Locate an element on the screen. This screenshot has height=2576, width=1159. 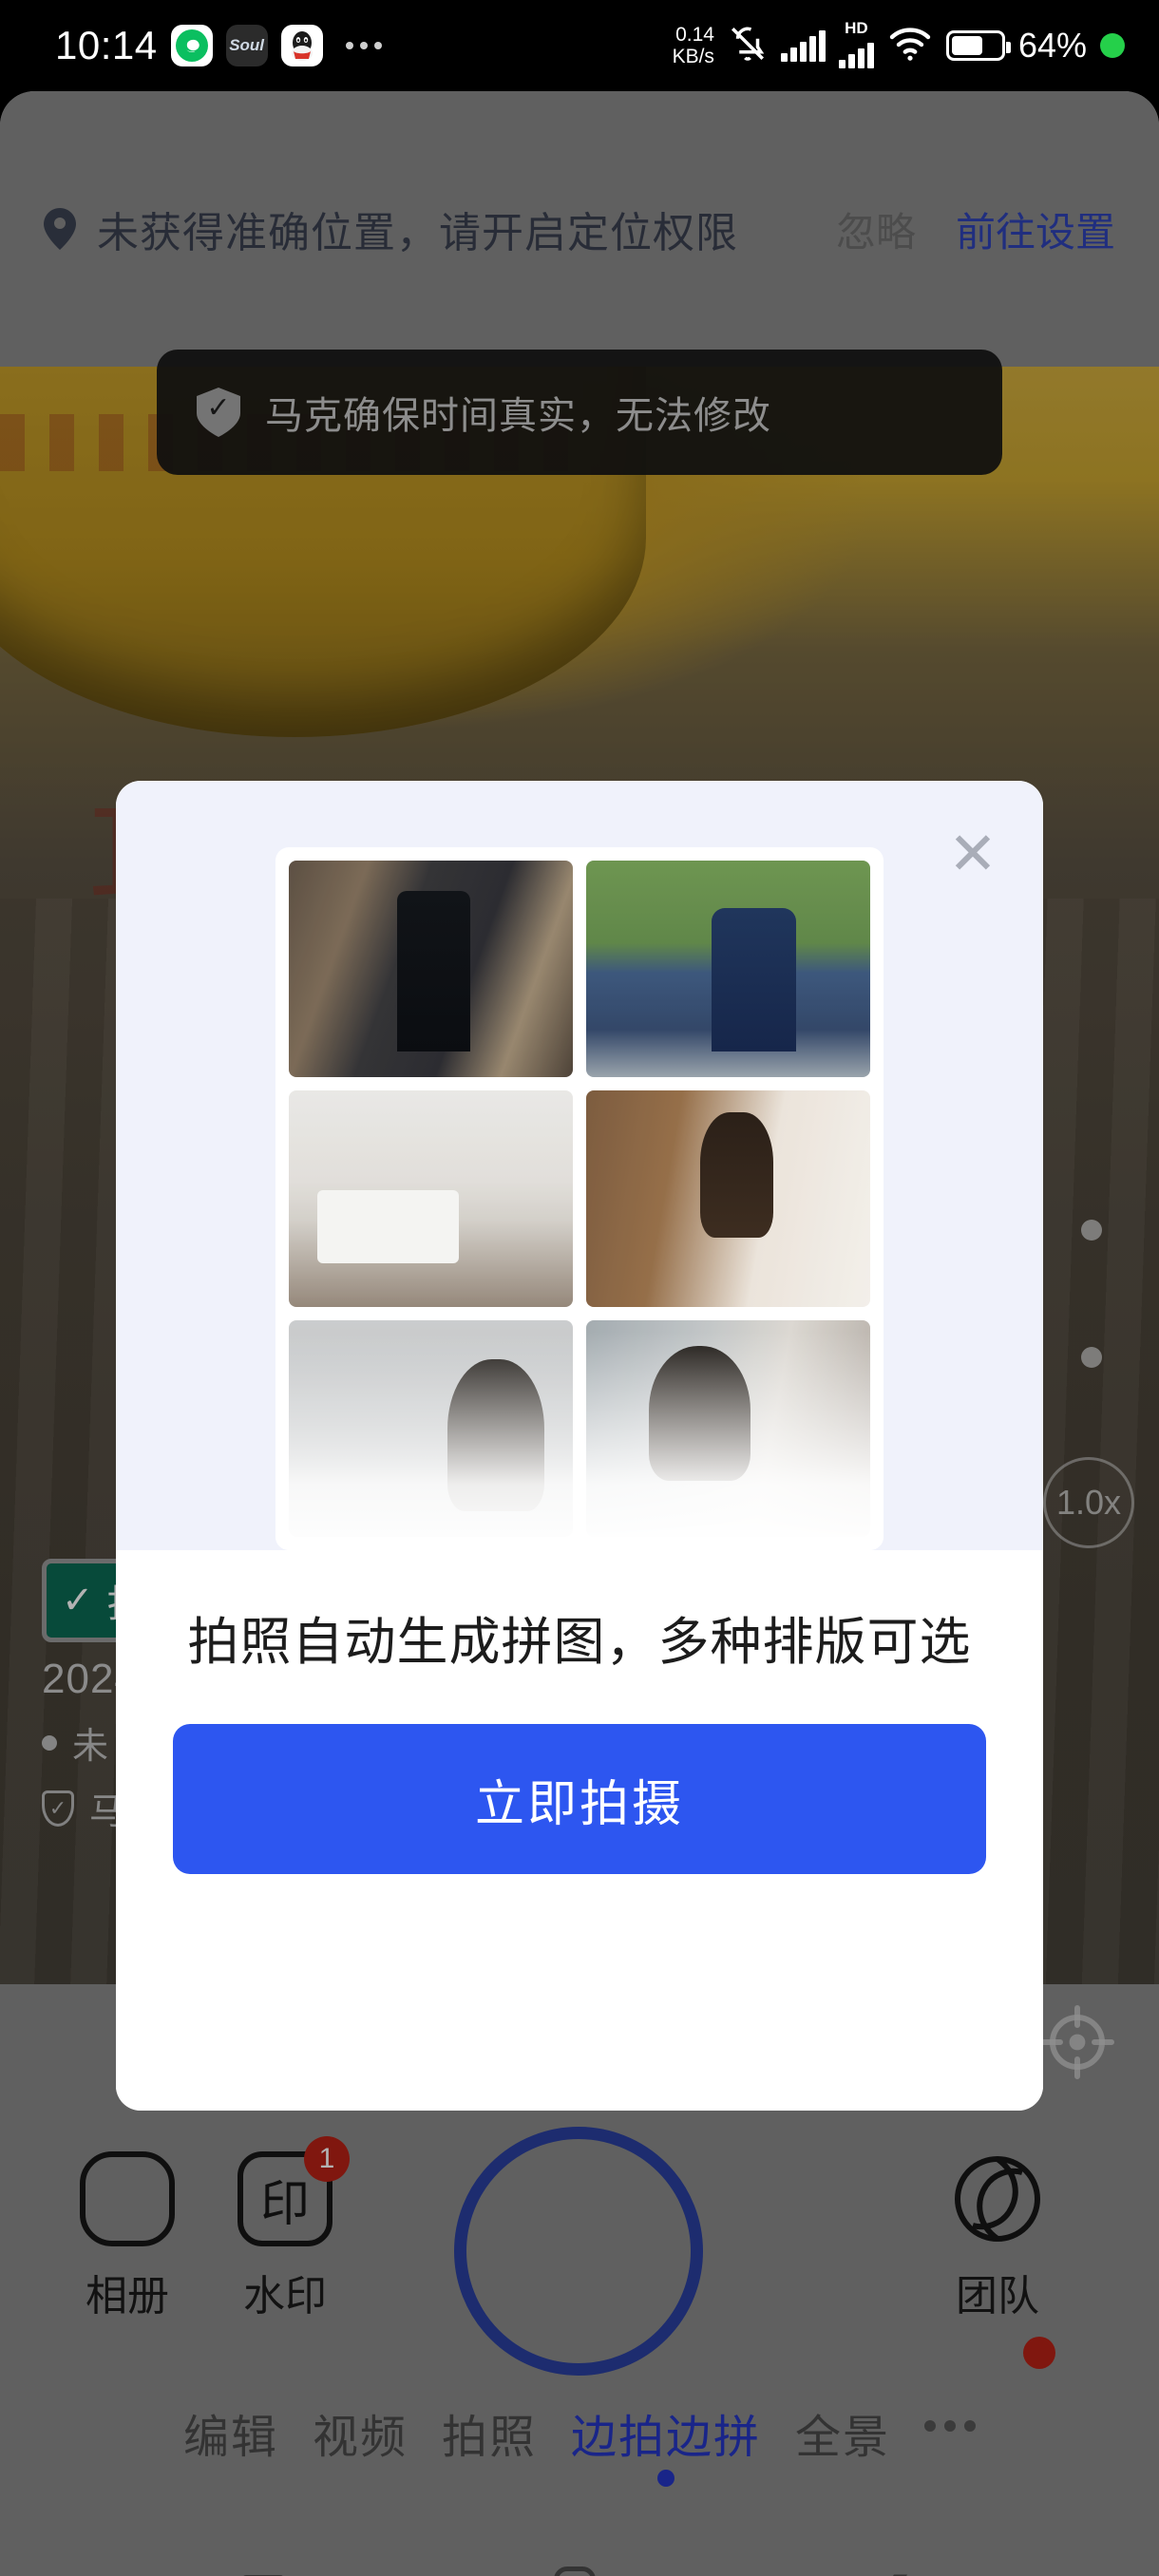
bell-slash-icon is located at coordinates (748, 46).